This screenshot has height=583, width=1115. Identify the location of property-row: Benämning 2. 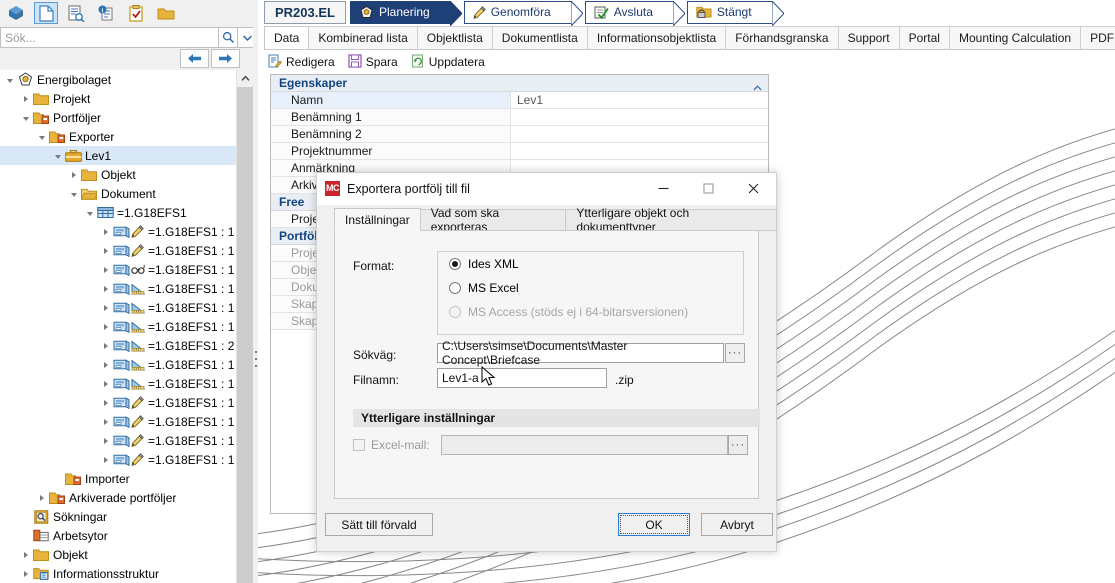
(519, 134).